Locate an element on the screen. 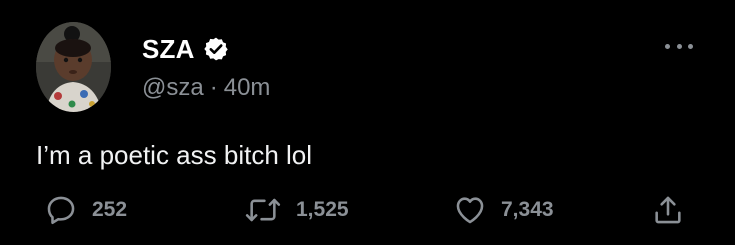 The width and height of the screenshot is (735, 245). user-handle: @sza is located at coordinates (173, 88).